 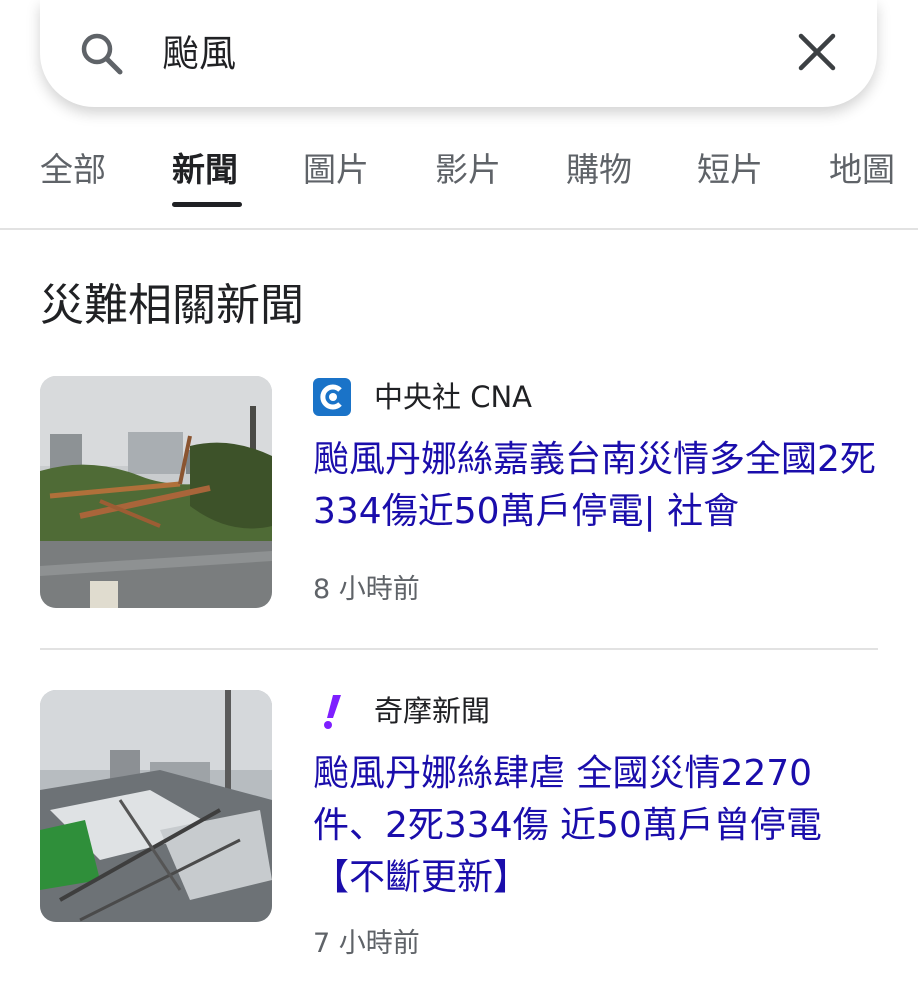 I want to click on search-tabs: 全部 新聞 圖片 影片 購物 短片 地圖, so click(x=459, y=183).